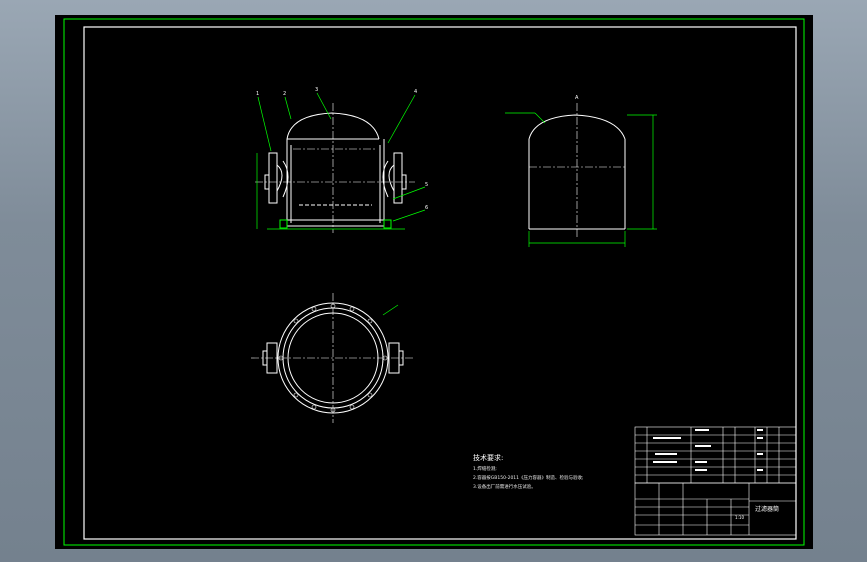 The width and height of the screenshot is (867, 562). What do you see at coordinates (426, 185) in the screenshot?
I see `callout-5: 5` at bounding box center [426, 185].